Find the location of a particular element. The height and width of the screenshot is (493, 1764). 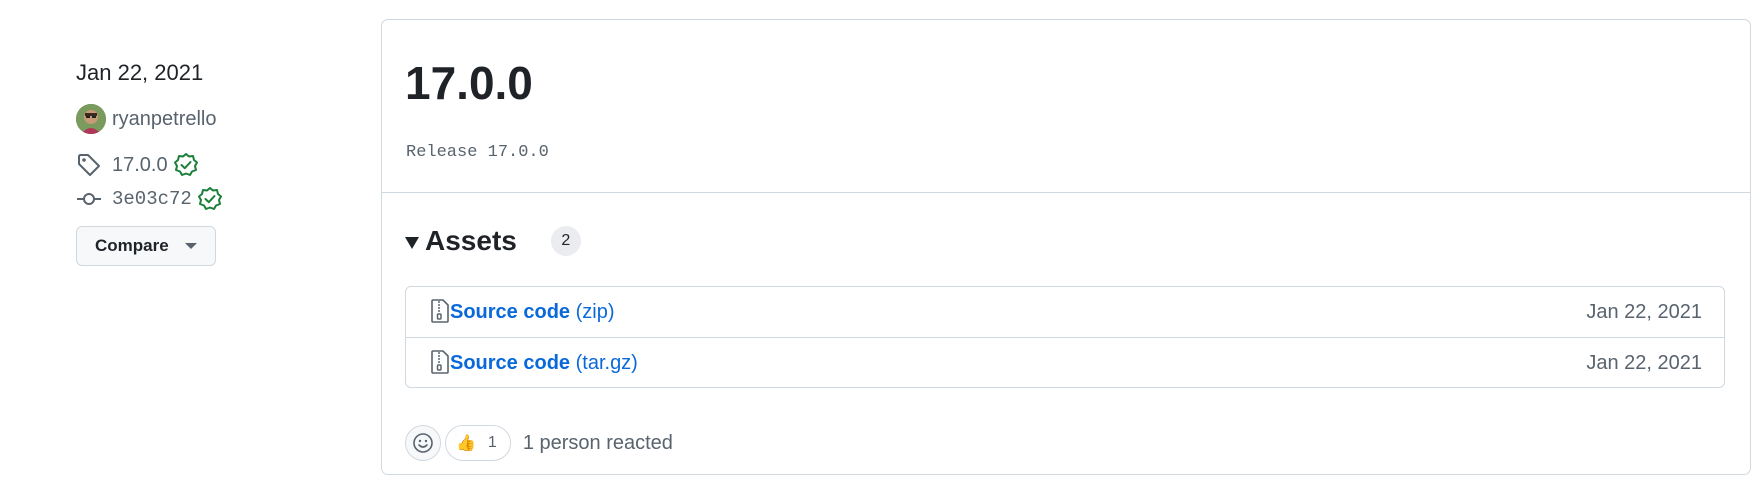

release-date: Jan 22, 2021 is located at coordinates (140, 72).